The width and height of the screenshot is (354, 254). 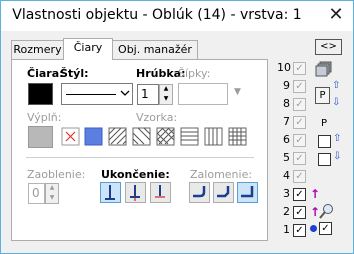 I want to click on layer-number: 9, so click(x=286, y=85).